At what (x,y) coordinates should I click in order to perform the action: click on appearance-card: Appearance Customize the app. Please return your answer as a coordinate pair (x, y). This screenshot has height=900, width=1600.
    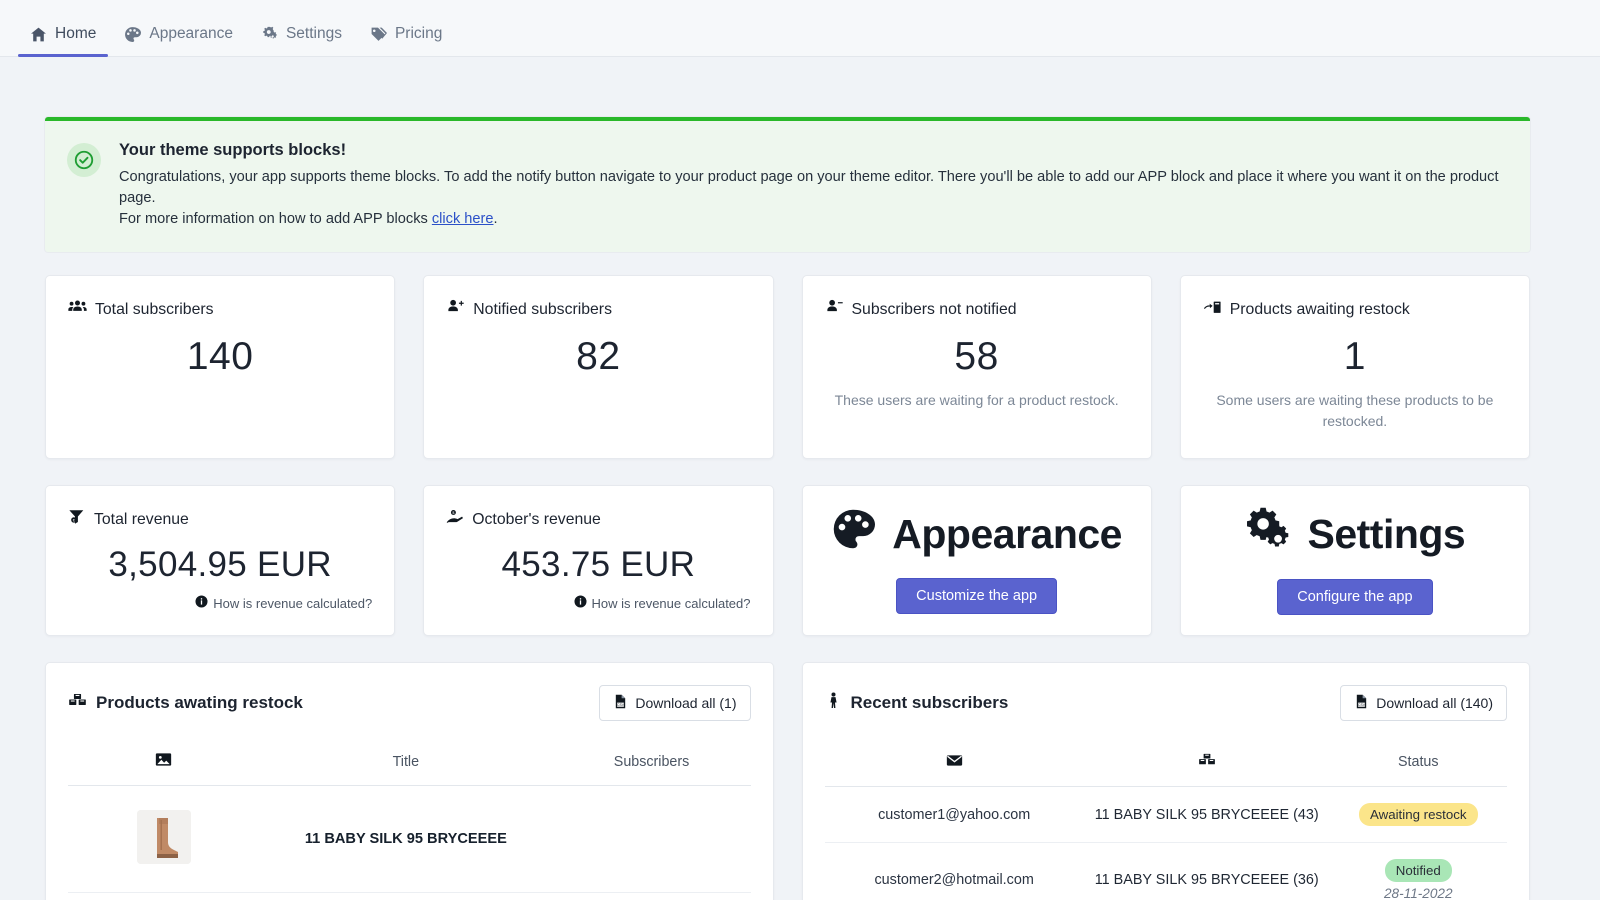
    Looking at the image, I should click on (976, 561).